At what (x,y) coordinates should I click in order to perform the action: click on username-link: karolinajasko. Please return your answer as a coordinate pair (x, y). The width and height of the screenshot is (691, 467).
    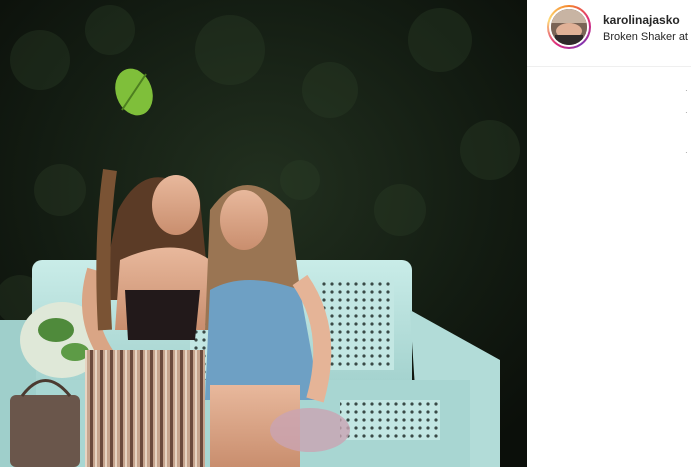
    Looking at the image, I should click on (641, 20).